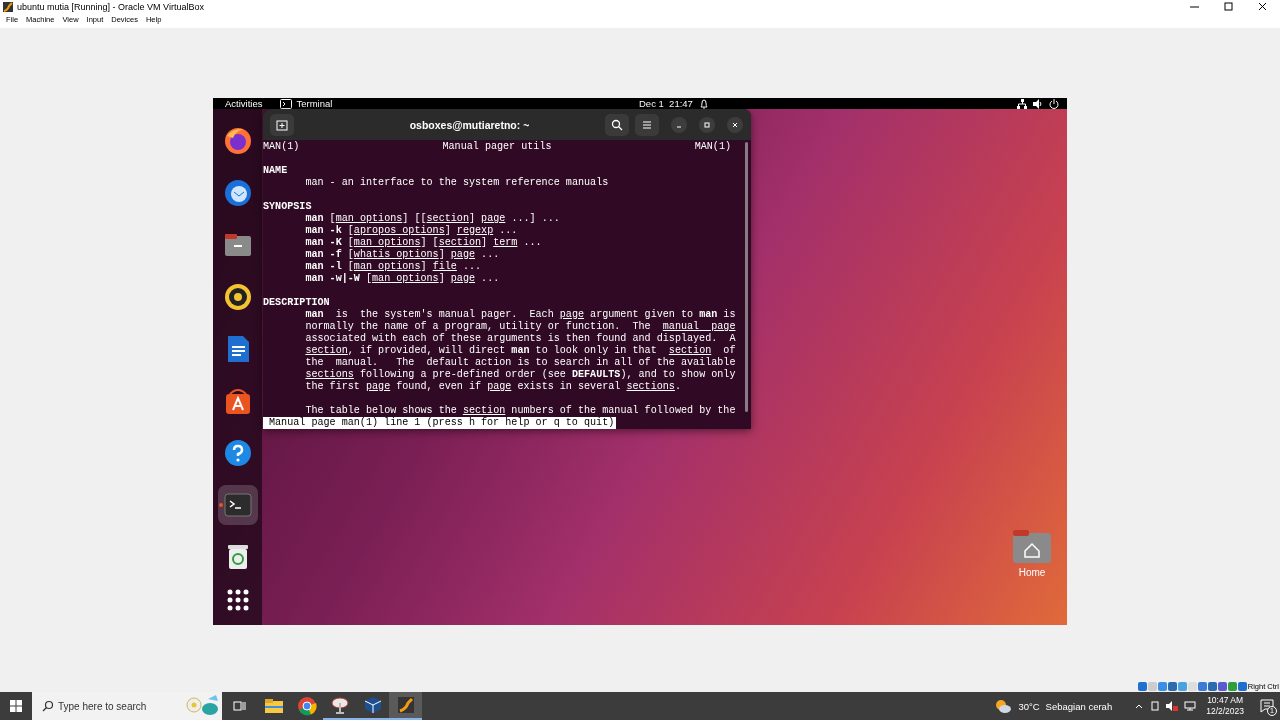  What do you see at coordinates (237, 600) in the screenshot?
I see `app-grid-icon` at bounding box center [237, 600].